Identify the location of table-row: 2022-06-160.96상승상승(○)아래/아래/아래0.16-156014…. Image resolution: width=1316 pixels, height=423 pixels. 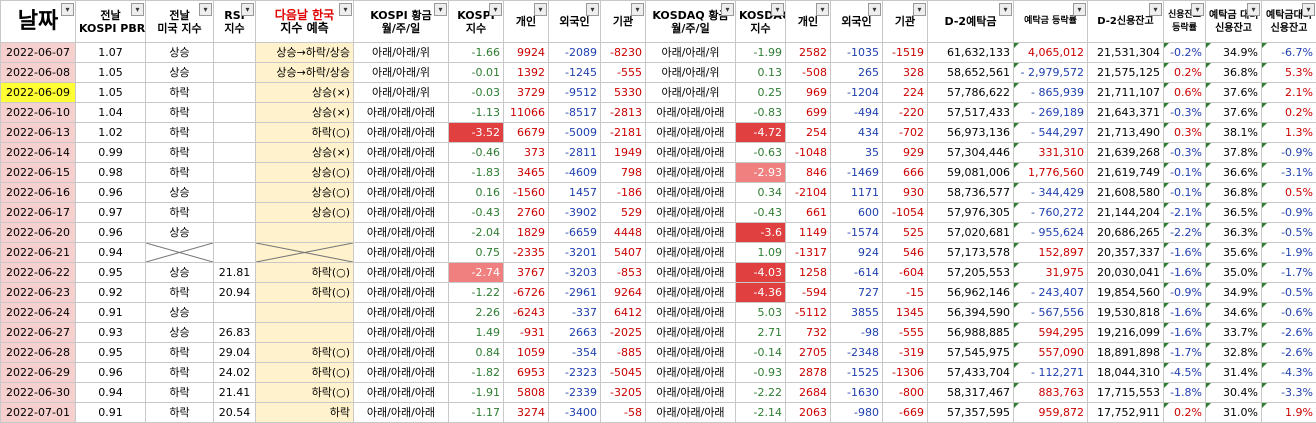
(658, 193).